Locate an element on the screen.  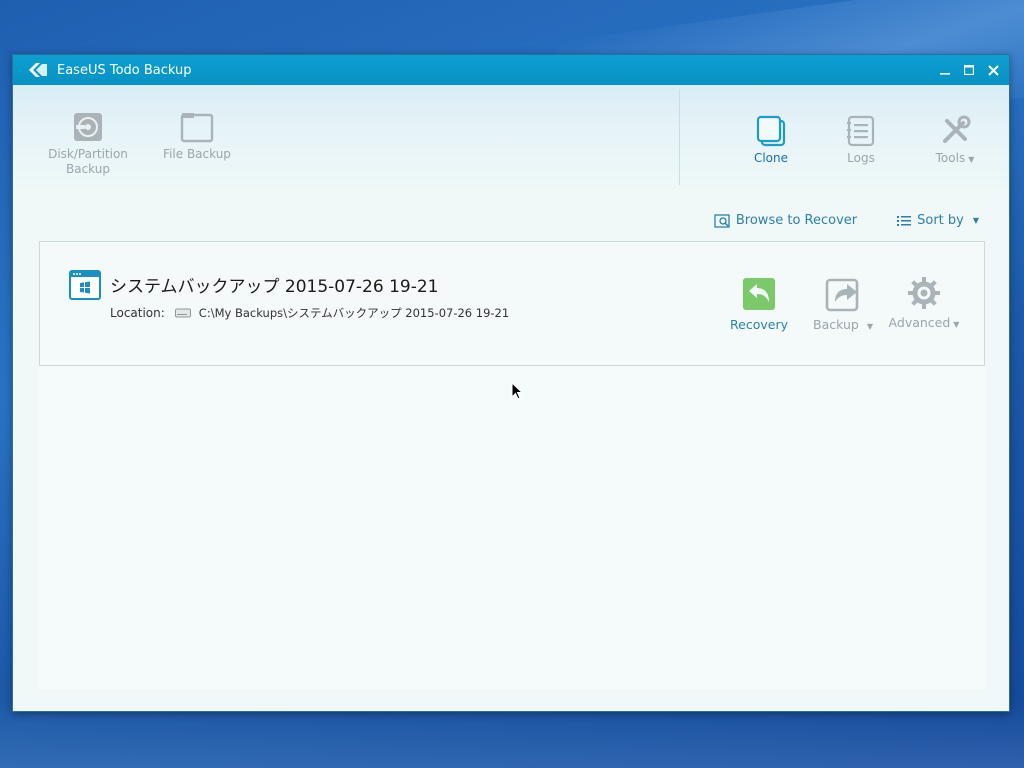
close-button is located at coordinates (993, 70).